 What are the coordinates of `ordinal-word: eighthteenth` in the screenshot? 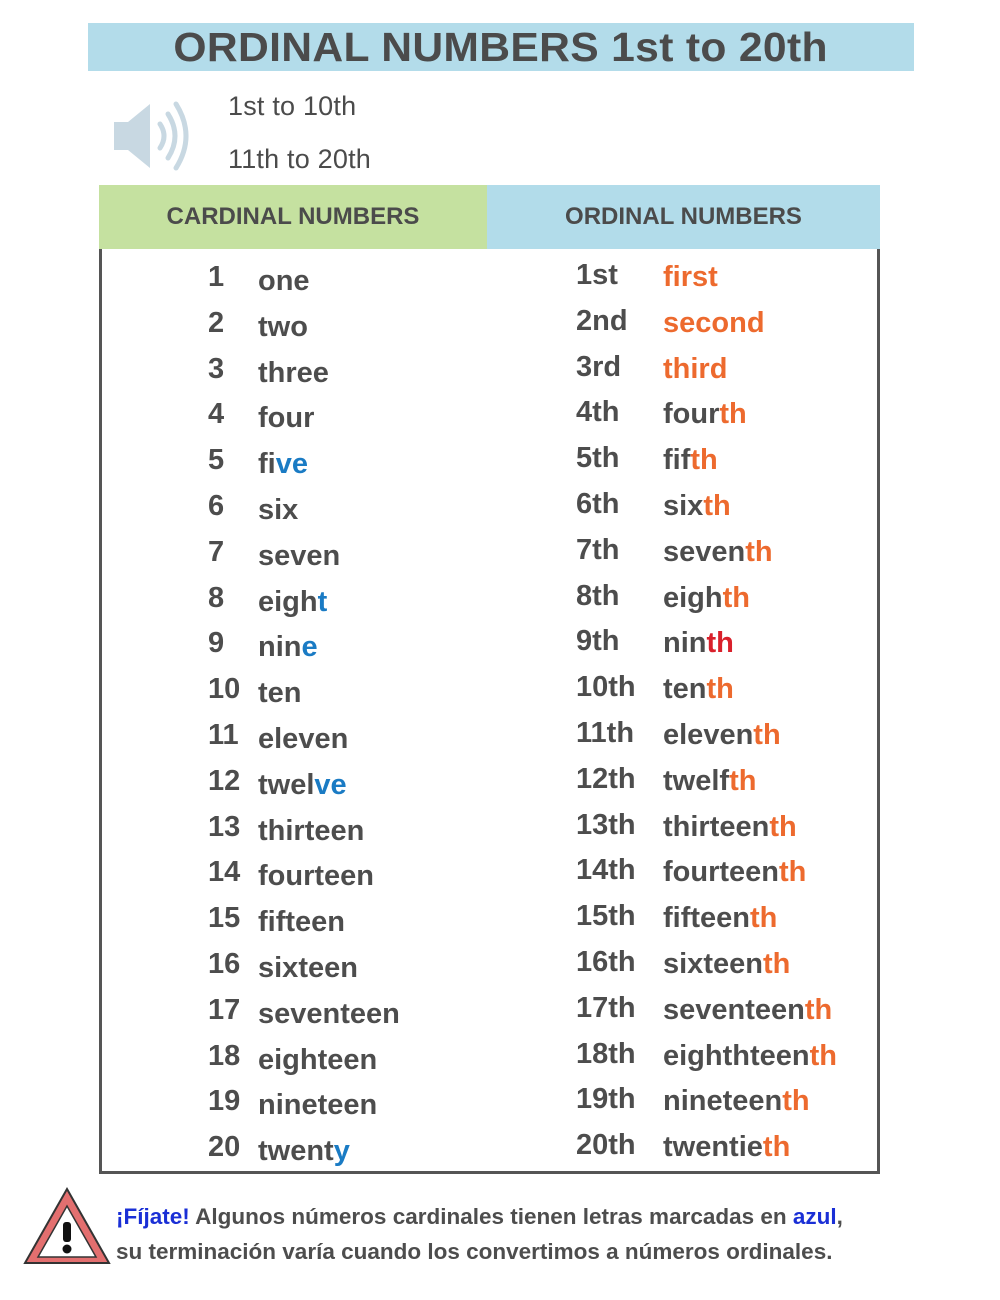 It's located at (750, 1056).